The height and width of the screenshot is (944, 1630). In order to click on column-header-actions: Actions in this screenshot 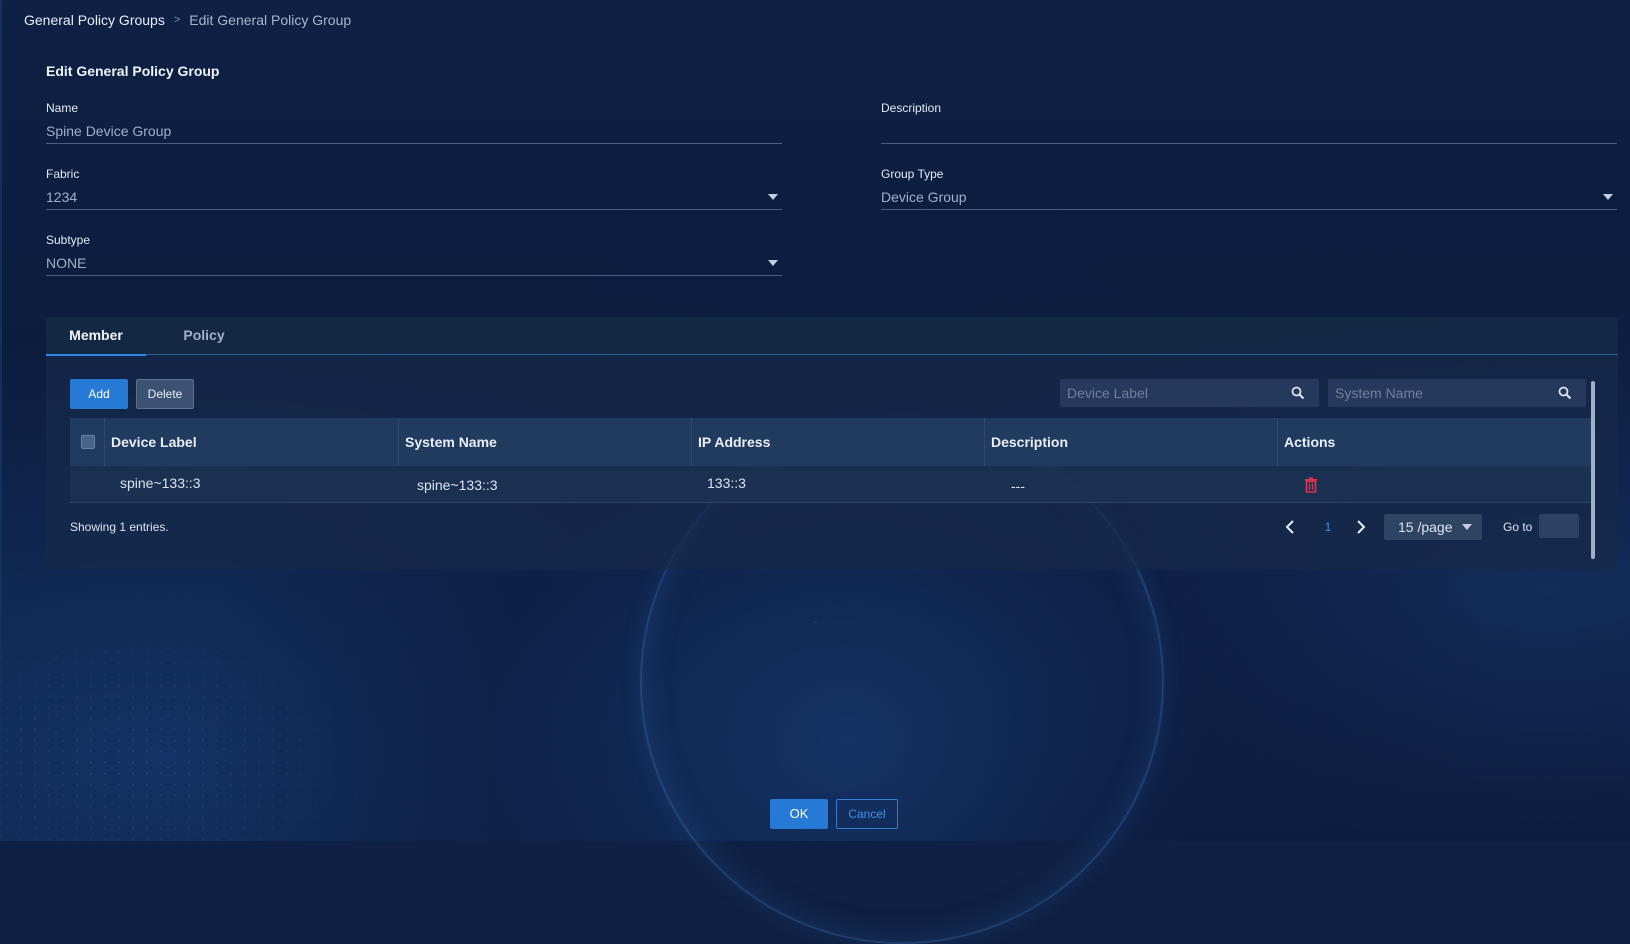, I will do `click(1310, 442)`.